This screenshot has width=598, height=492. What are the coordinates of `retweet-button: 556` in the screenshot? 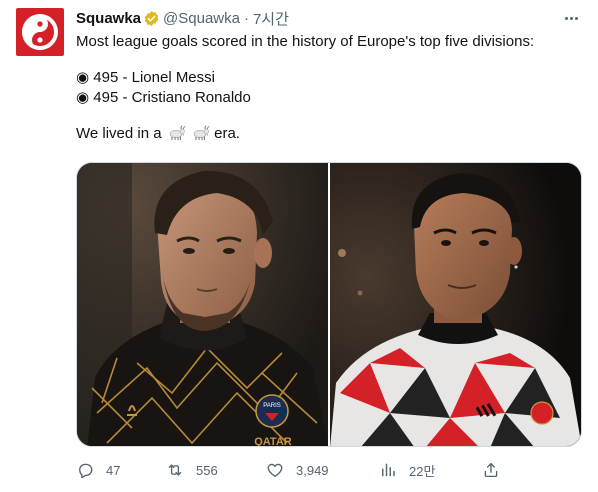 It's located at (192, 470).